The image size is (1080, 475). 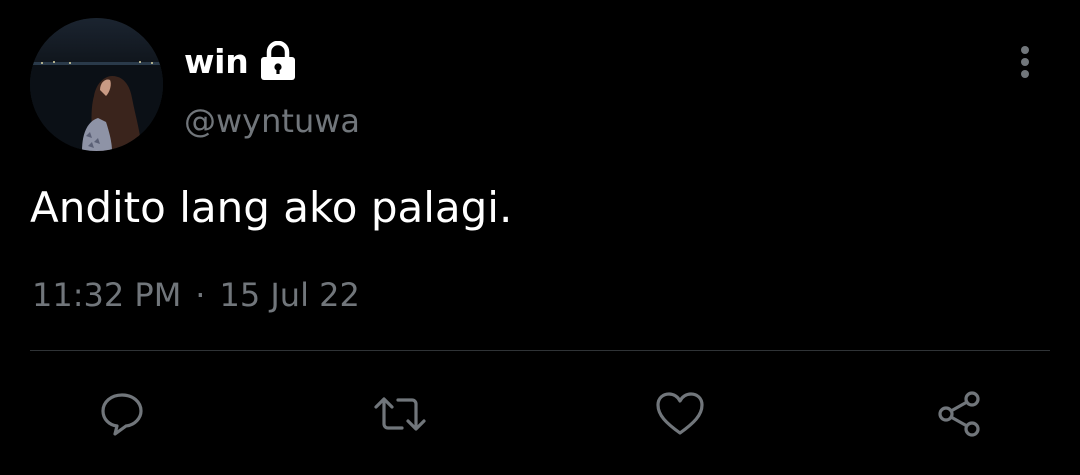 I want to click on divider, so click(x=540, y=350).